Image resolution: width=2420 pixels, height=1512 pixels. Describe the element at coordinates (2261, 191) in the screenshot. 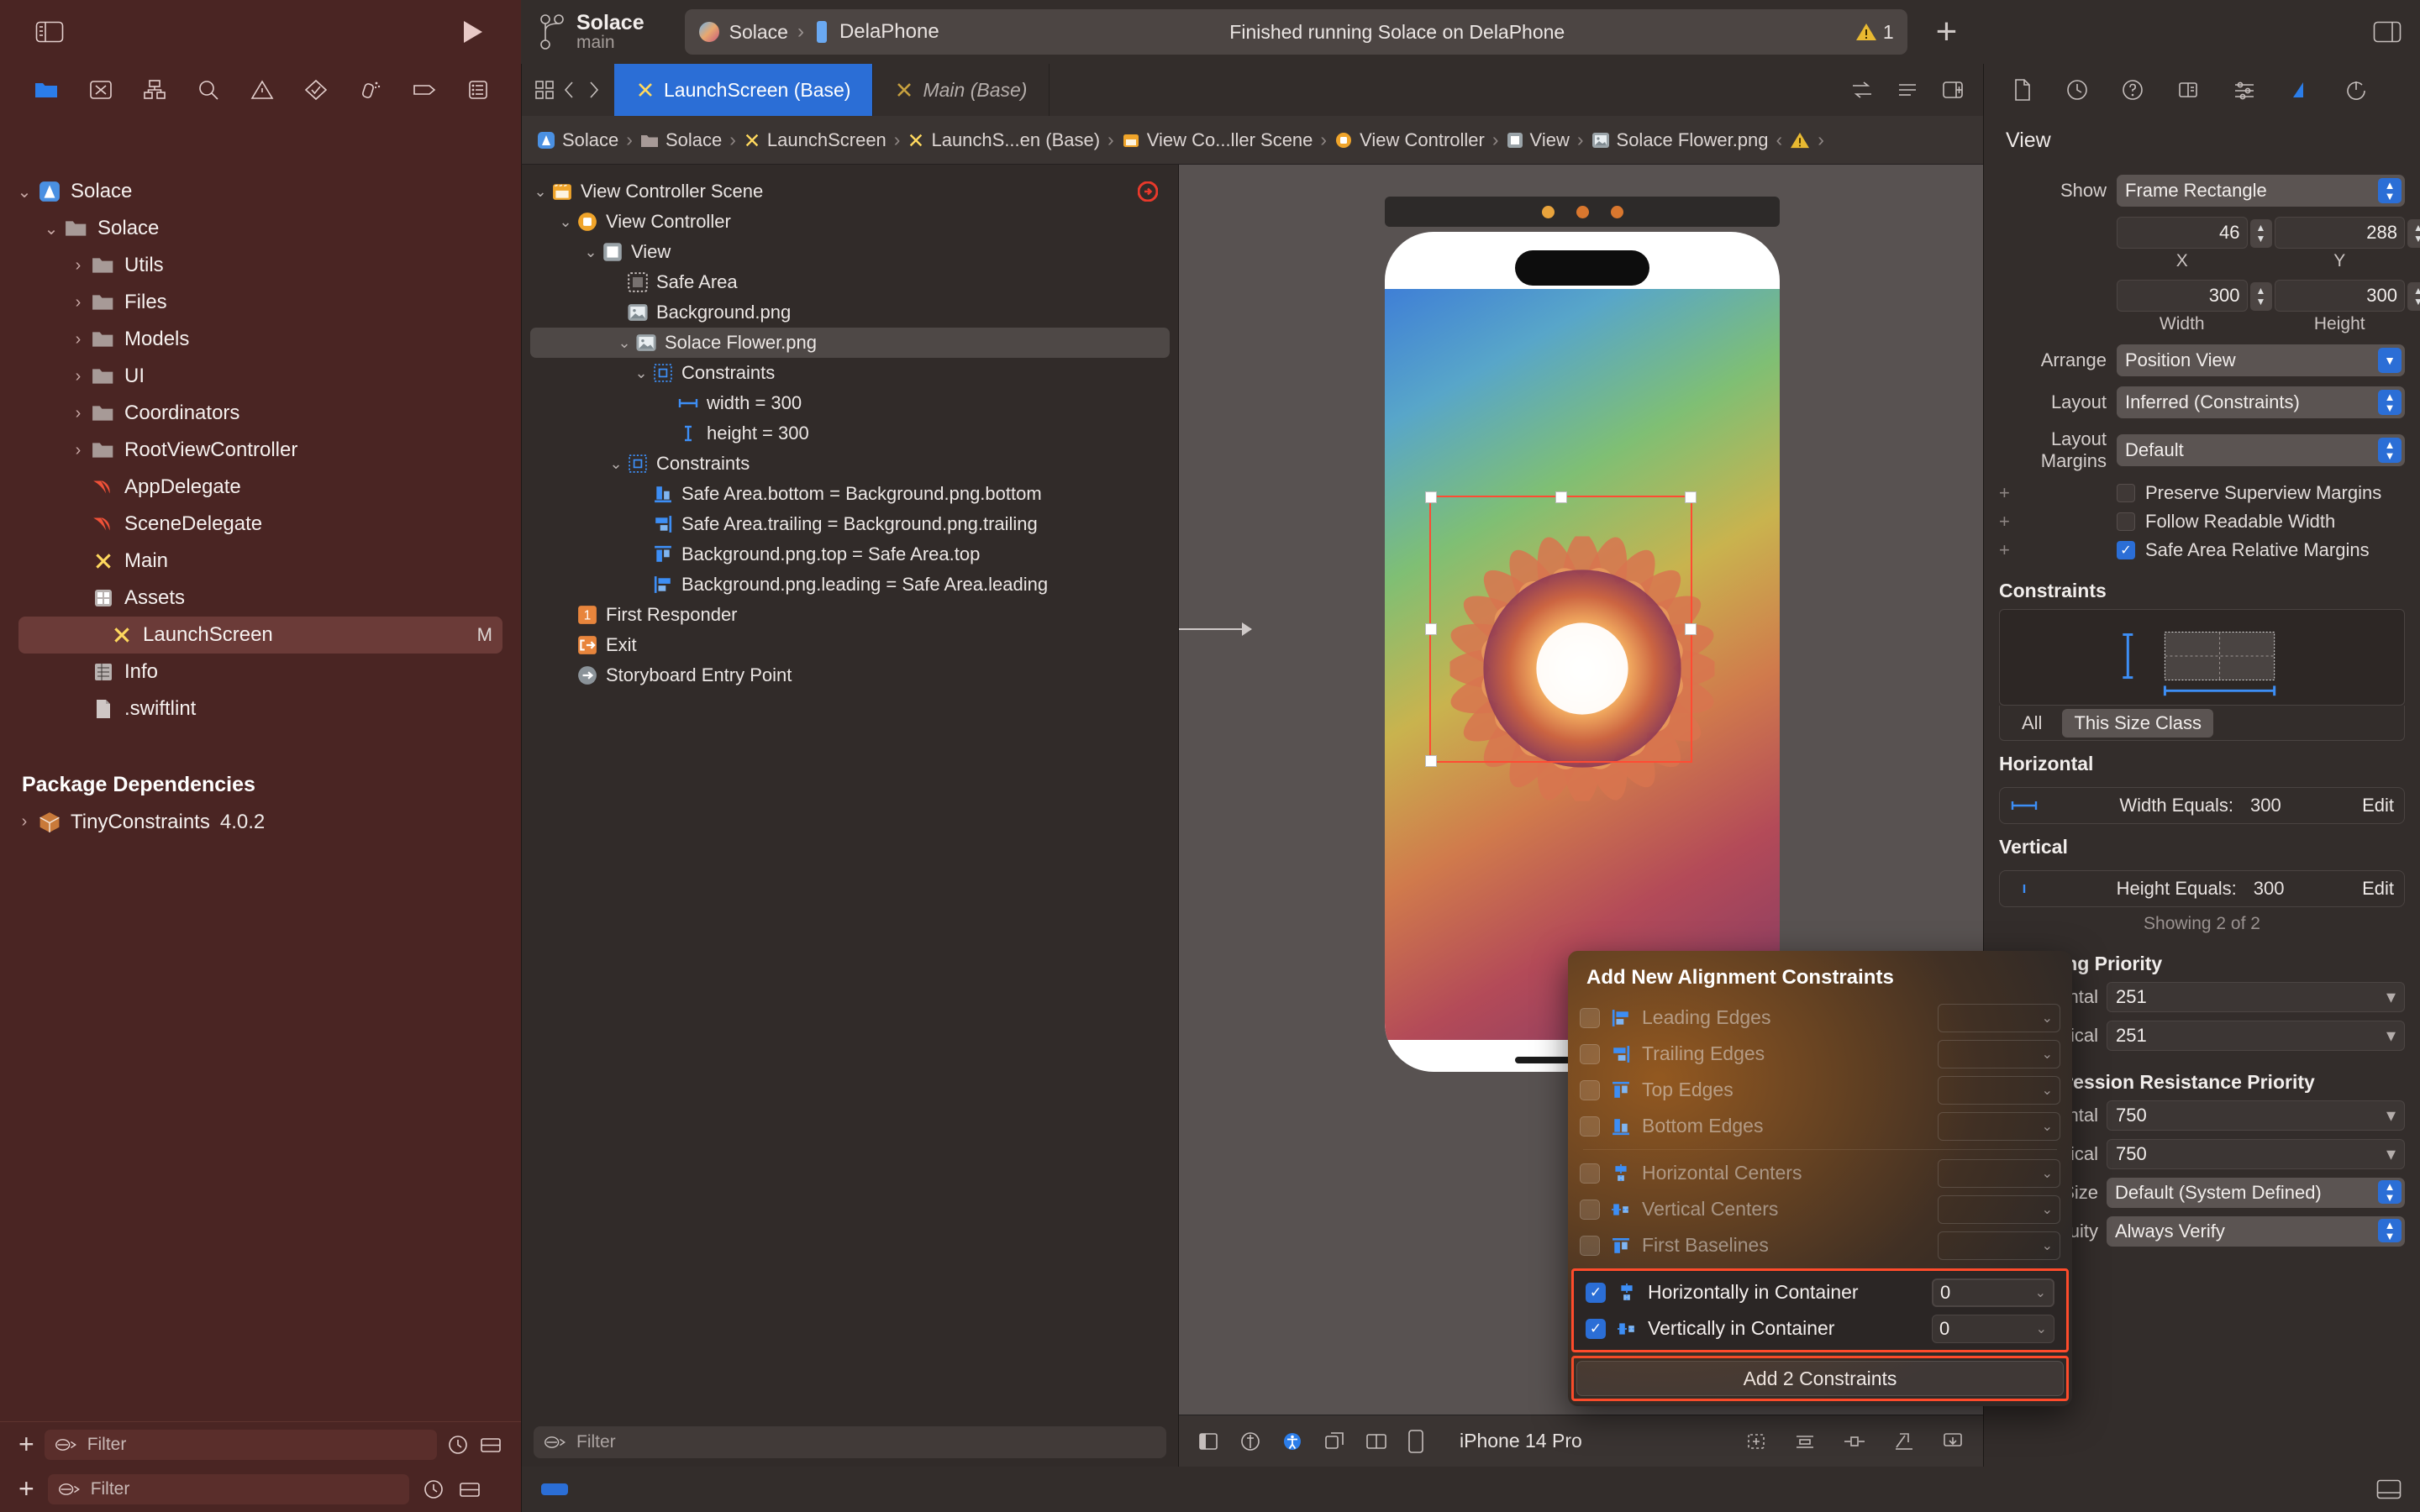

I see `show-popup: Frame Rectangle ▲ ▼` at that location.